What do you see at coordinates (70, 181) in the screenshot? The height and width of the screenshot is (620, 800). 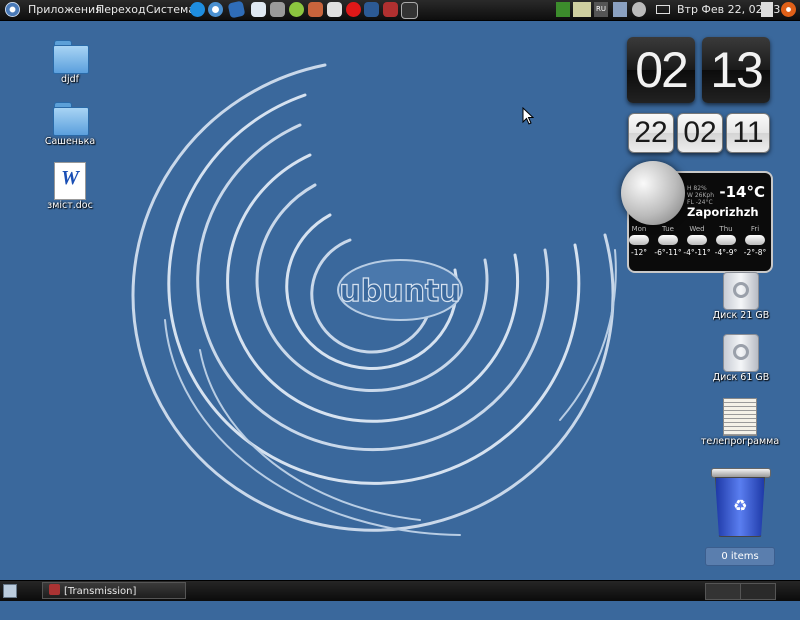 I see `word-document-icon: W` at bounding box center [70, 181].